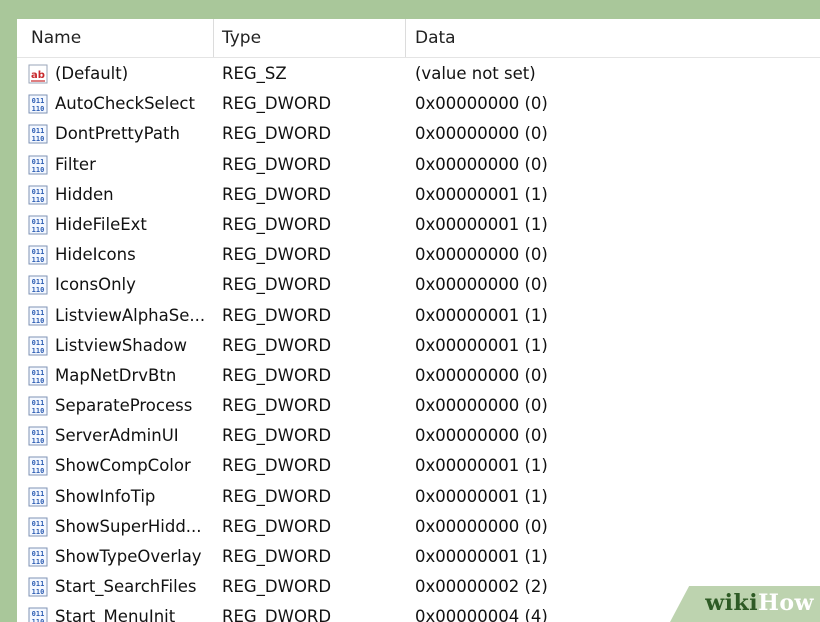  Describe the element at coordinates (56, 38) in the screenshot. I see `column-header-name: Name` at that location.